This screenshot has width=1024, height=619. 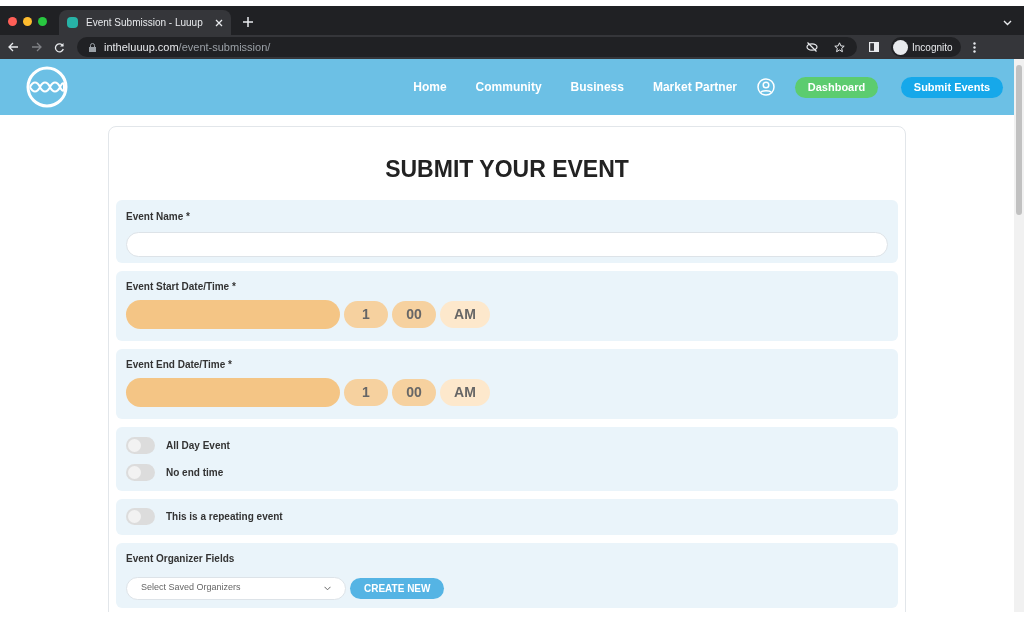 What do you see at coordinates (224, 517) in the screenshot?
I see `toggle-label: This is a repeating event` at bounding box center [224, 517].